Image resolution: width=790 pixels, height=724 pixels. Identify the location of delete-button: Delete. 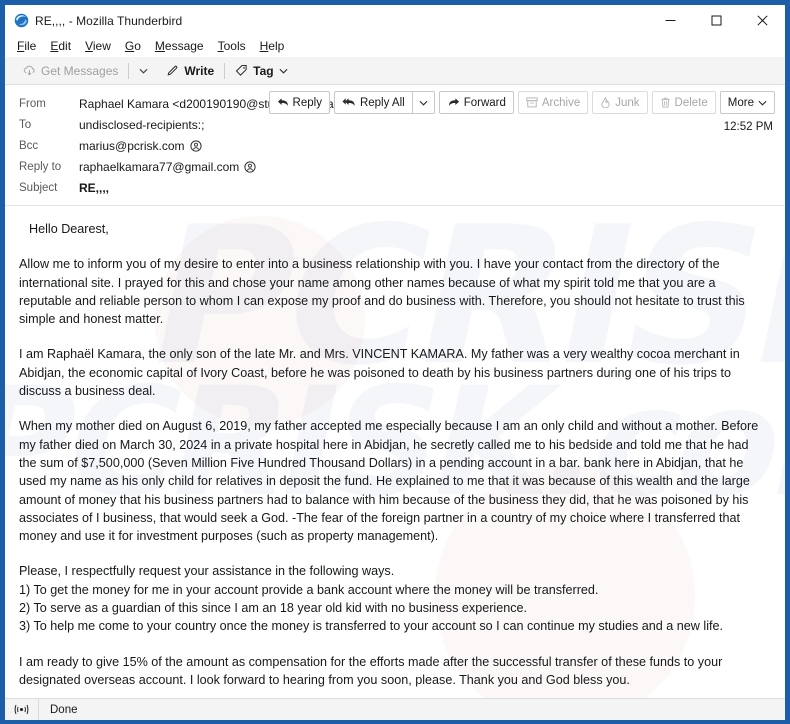
(683, 102).